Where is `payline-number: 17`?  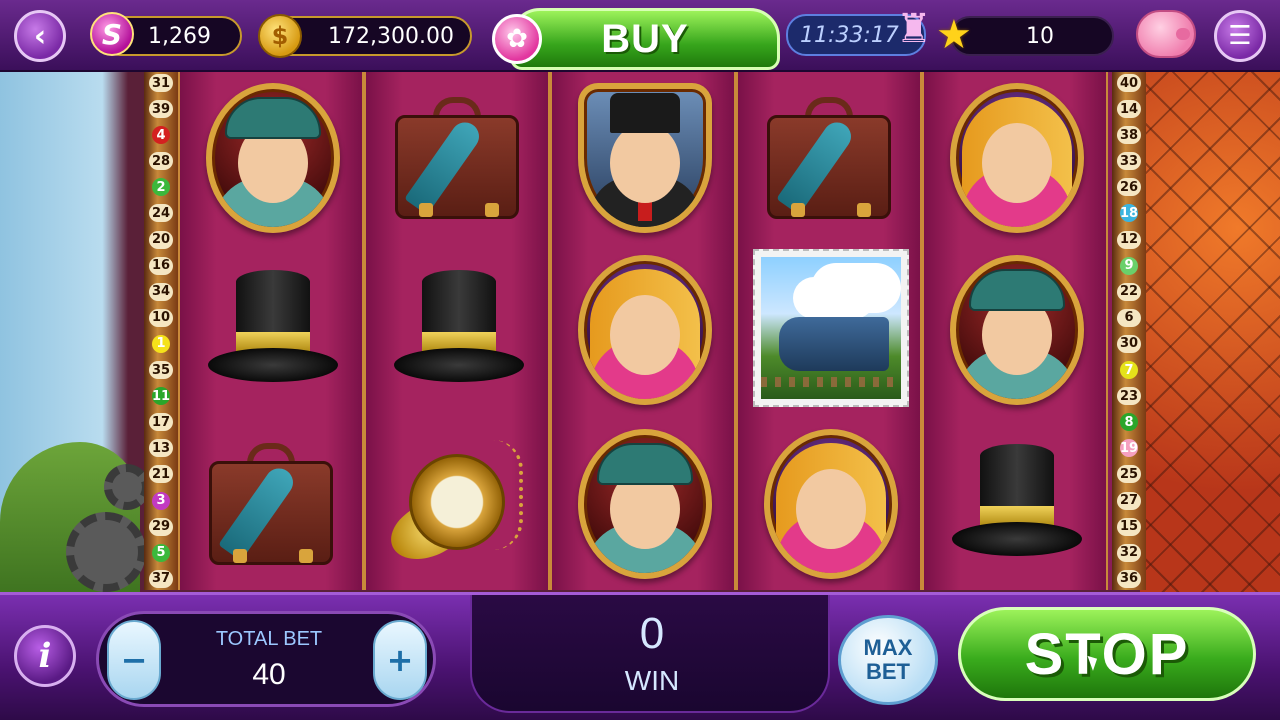
payline-number: 17 is located at coordinates (161, 422).